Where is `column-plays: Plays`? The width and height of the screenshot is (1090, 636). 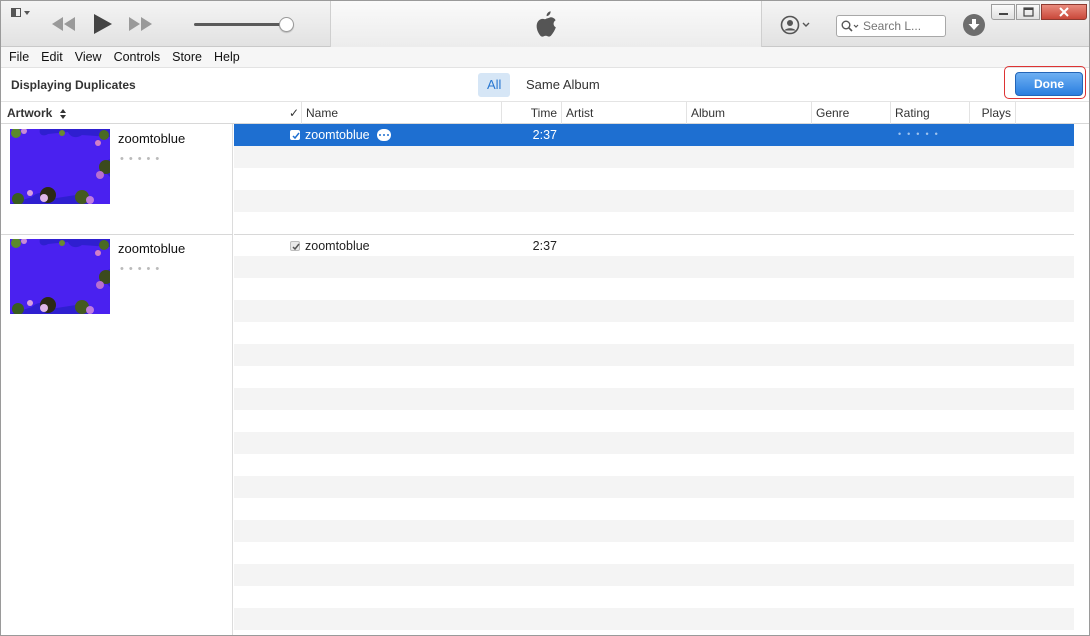
column-plays: Plays is located at coordinates (992, 113).